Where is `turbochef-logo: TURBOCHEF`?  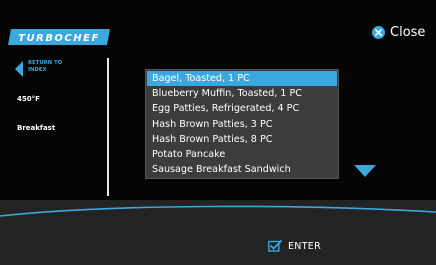 turbochef-logo: TURBOCHEF is located at coordinates (59, 37).